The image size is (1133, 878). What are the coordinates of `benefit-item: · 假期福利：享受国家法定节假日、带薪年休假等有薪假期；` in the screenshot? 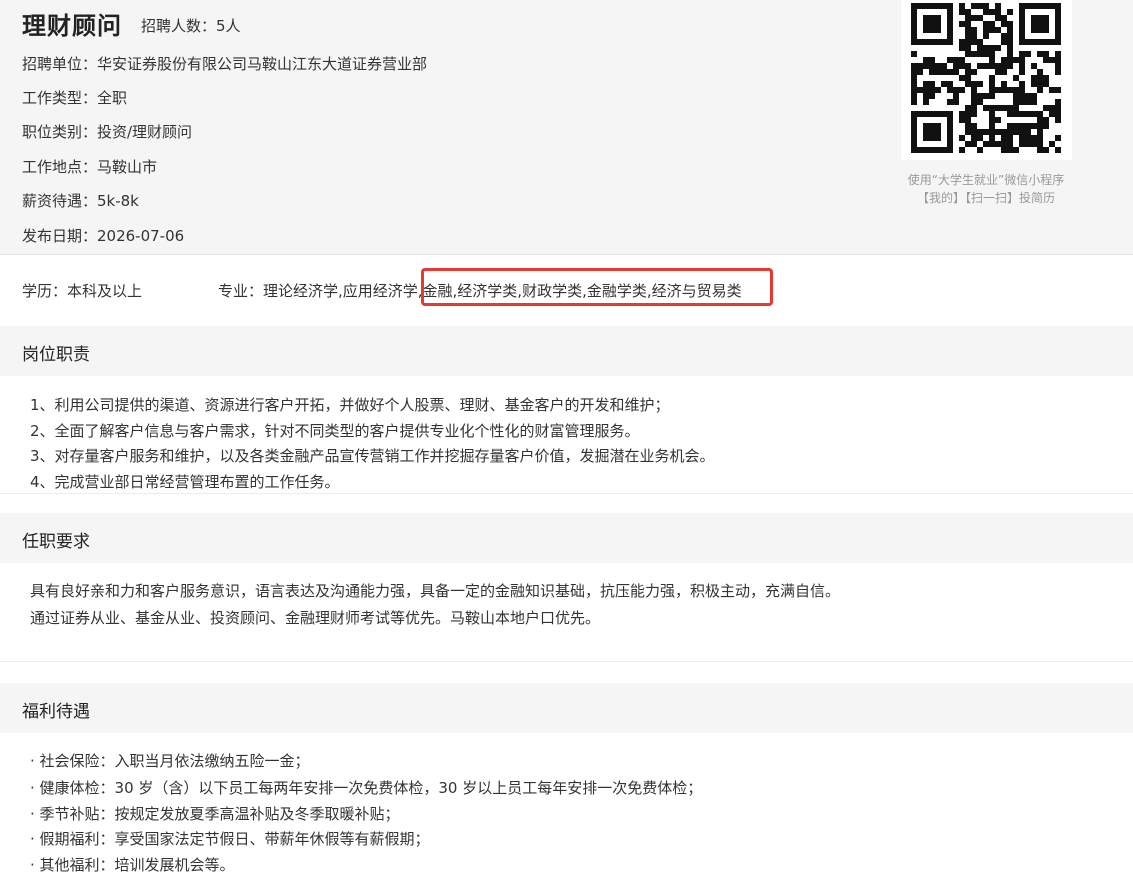 It's located at (230, 839).